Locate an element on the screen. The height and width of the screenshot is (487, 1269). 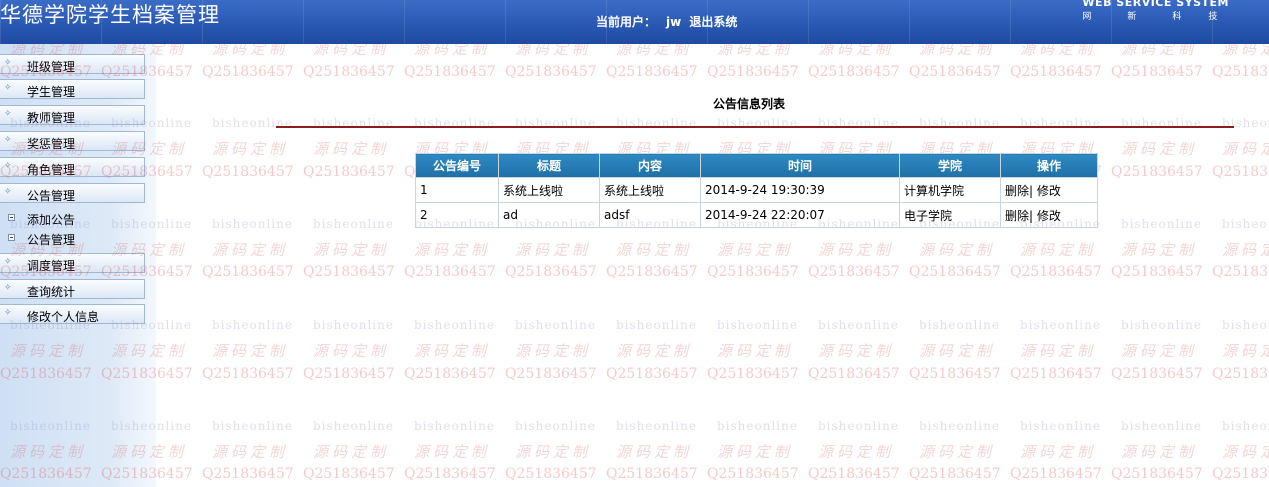
sidebar-item-notice: ✧ 公告管理 is located at coordinates (72, 193).